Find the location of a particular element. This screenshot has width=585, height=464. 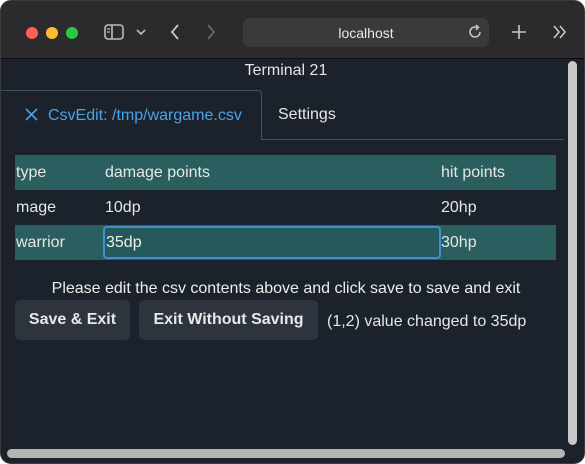

table-cell: 20hp is located at coordinates (459, 208).